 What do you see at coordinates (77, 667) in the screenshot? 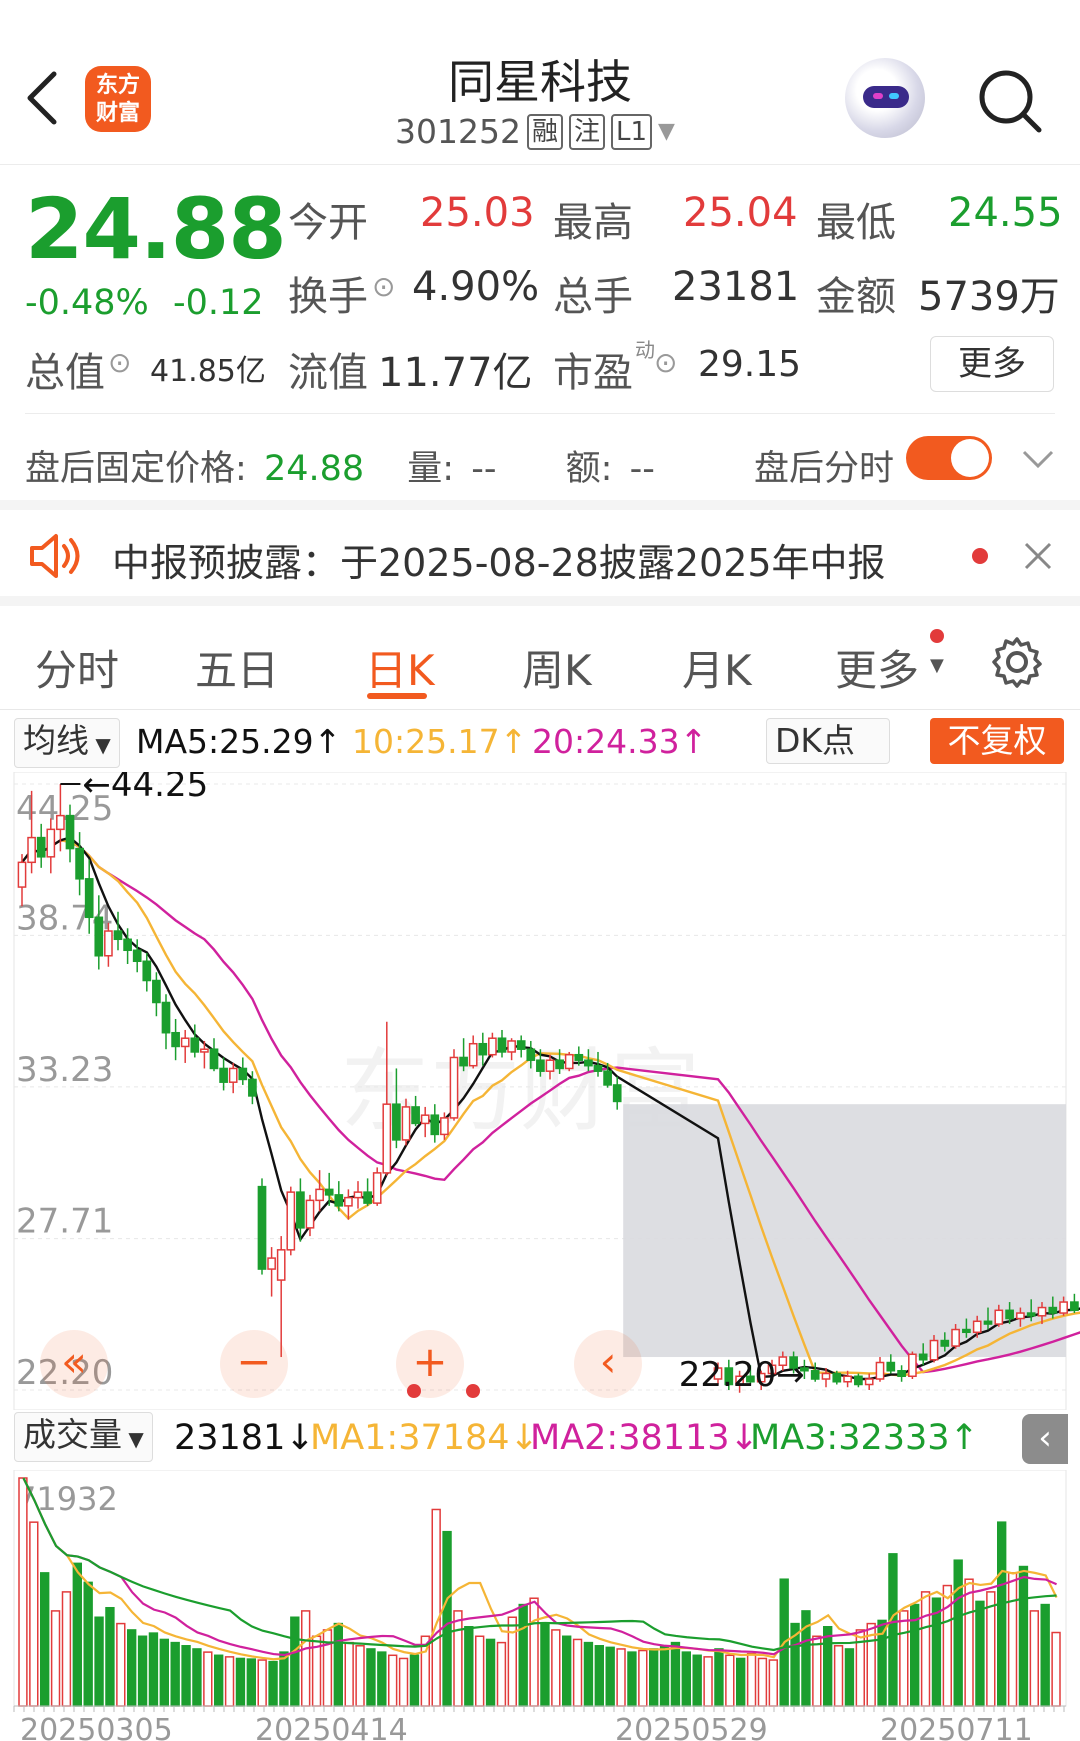
I see `tab-intraday: 分时` at bounding box center [77, 667].